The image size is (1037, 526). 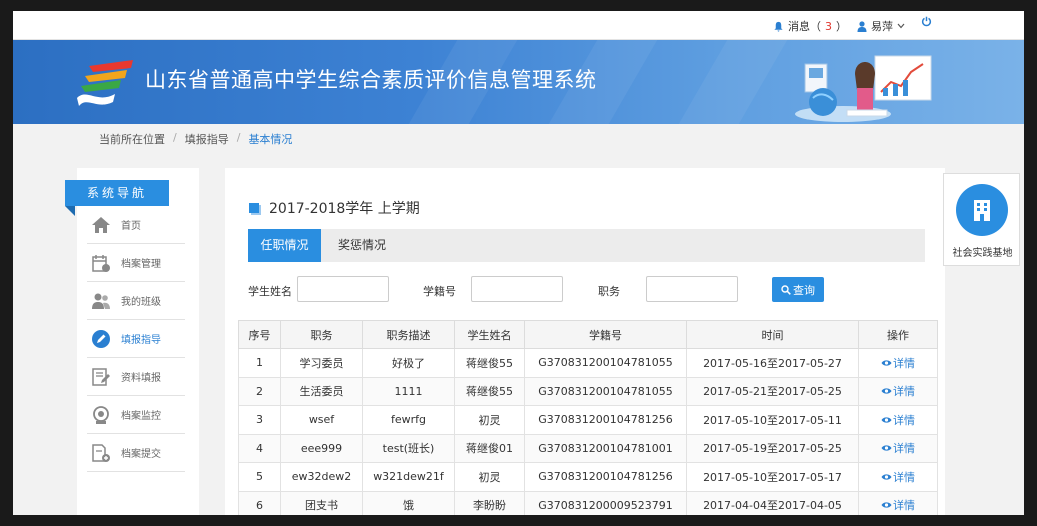 What do you see at coordinates (321, 363) in the screenshot?
I see `table-cell: 学习委员` at bounding box center [321, 363].